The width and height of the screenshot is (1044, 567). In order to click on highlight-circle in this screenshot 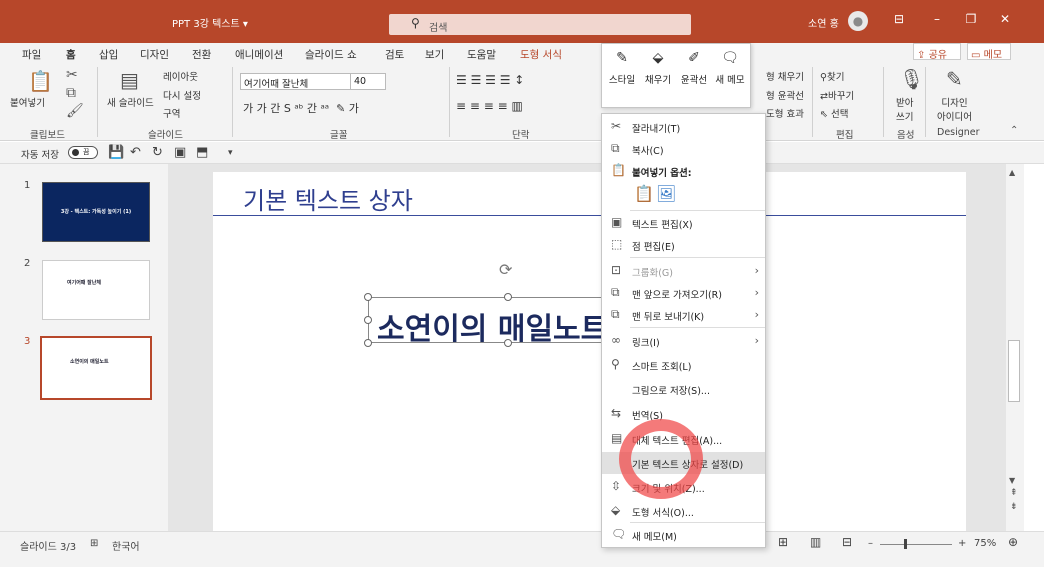, I will do `click(661, 459)`.